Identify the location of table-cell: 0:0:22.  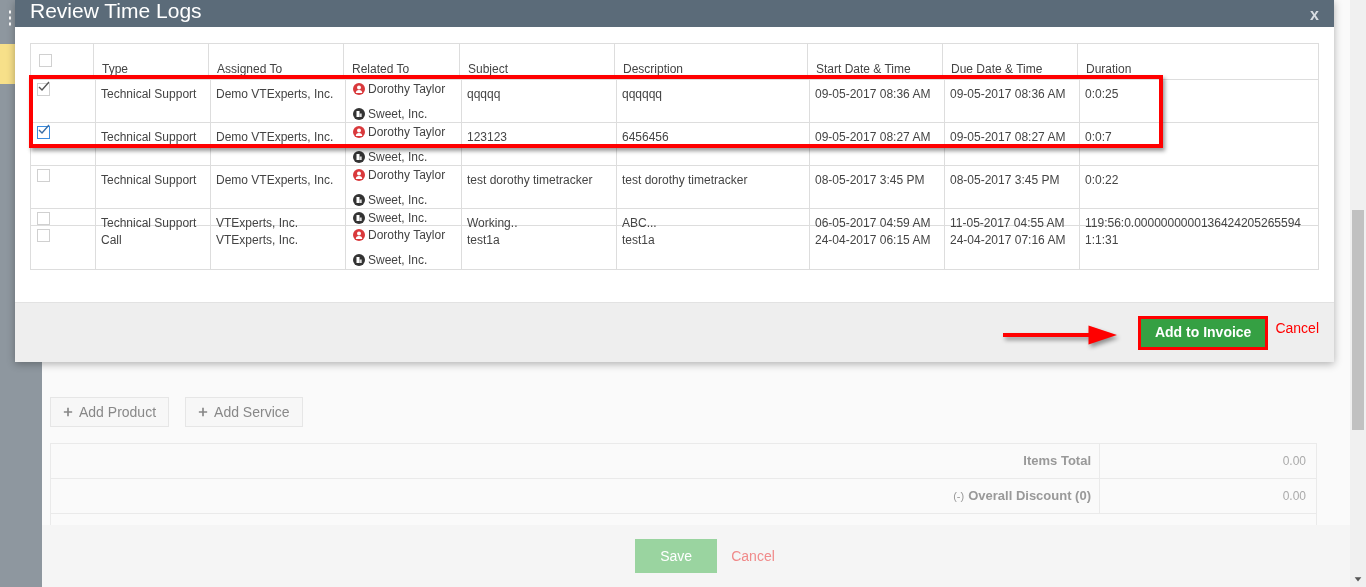
(1102, 180).